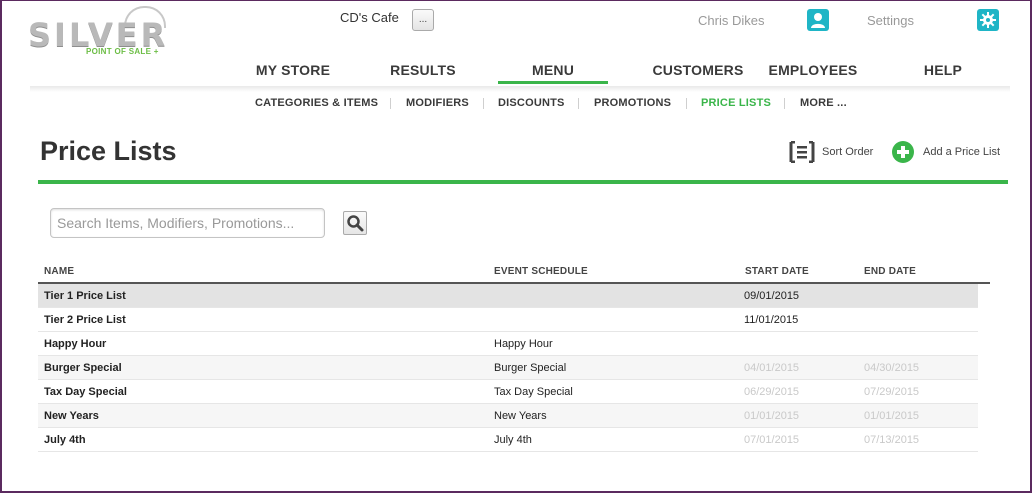  What do you see at coordinates (316, 103) in the screenshot?
I see `subnav-categories-items: CATEGORIES & ITEMS` at bounding box center [316, 103].